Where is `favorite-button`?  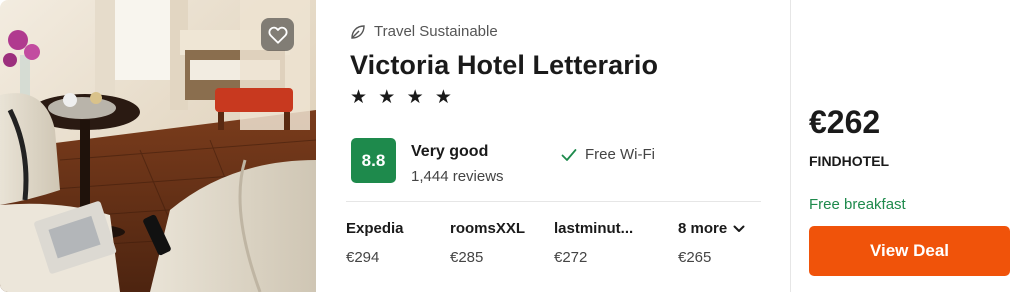 favorite-button is located at coordinates (277, 34).